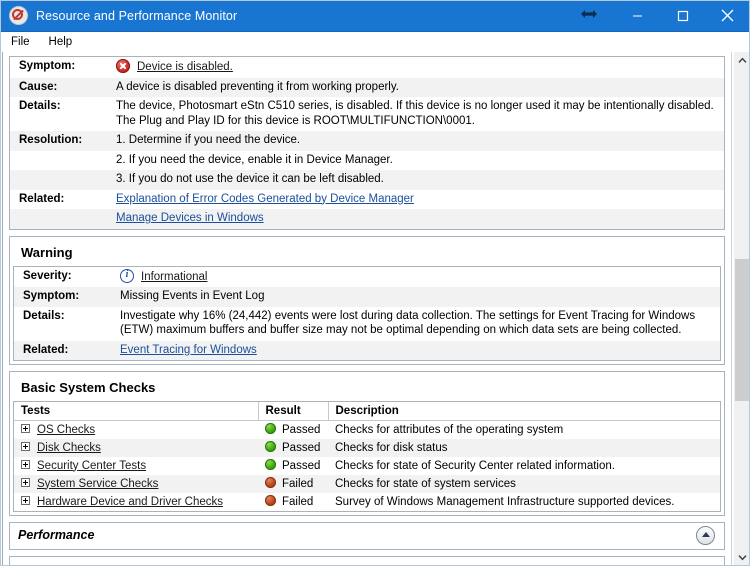 This screenshot has height=566, width=750. Describe the element at coordinates (637, 15) in the screenshot. I see `minimize-button` at that location.